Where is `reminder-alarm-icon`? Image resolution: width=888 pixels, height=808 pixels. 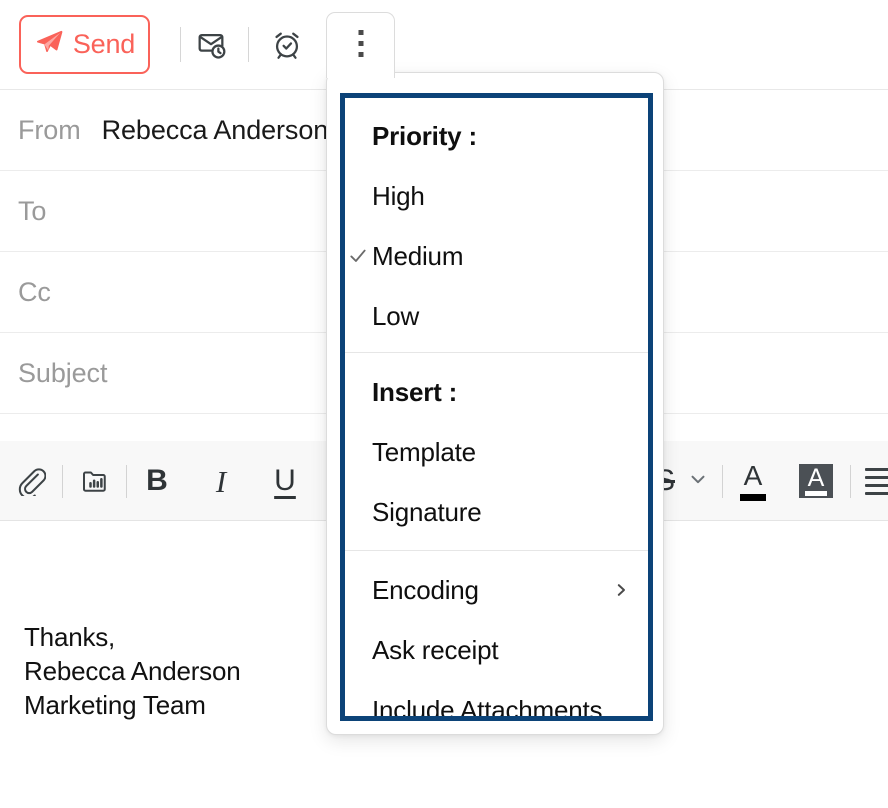
reminder-alarm-icon is located at coordinates (287, 45).